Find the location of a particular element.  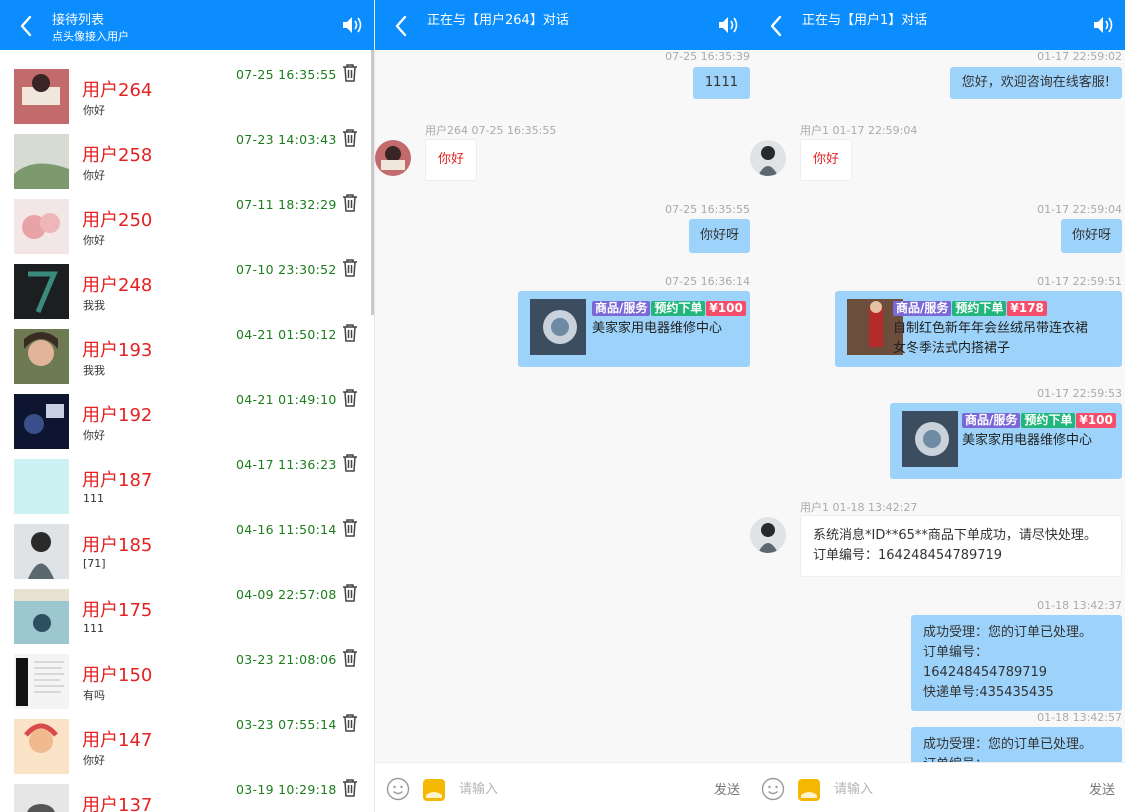

user-name: 用户250 is located at coordinates (117, 219).